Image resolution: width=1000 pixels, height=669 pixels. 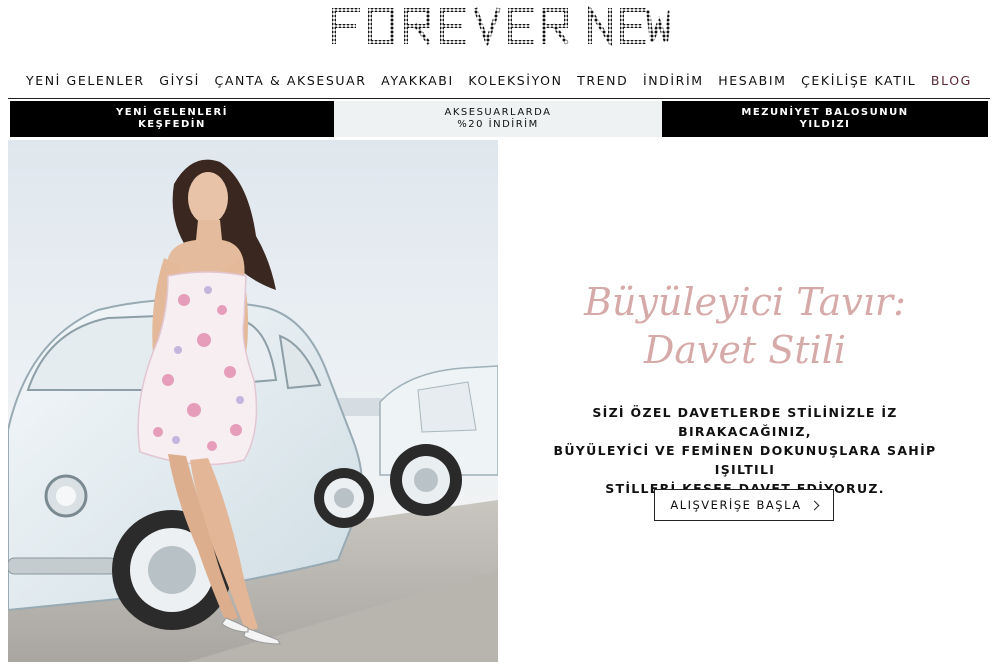 I want to click on forever-new-logo, so click(x=501, y=26).